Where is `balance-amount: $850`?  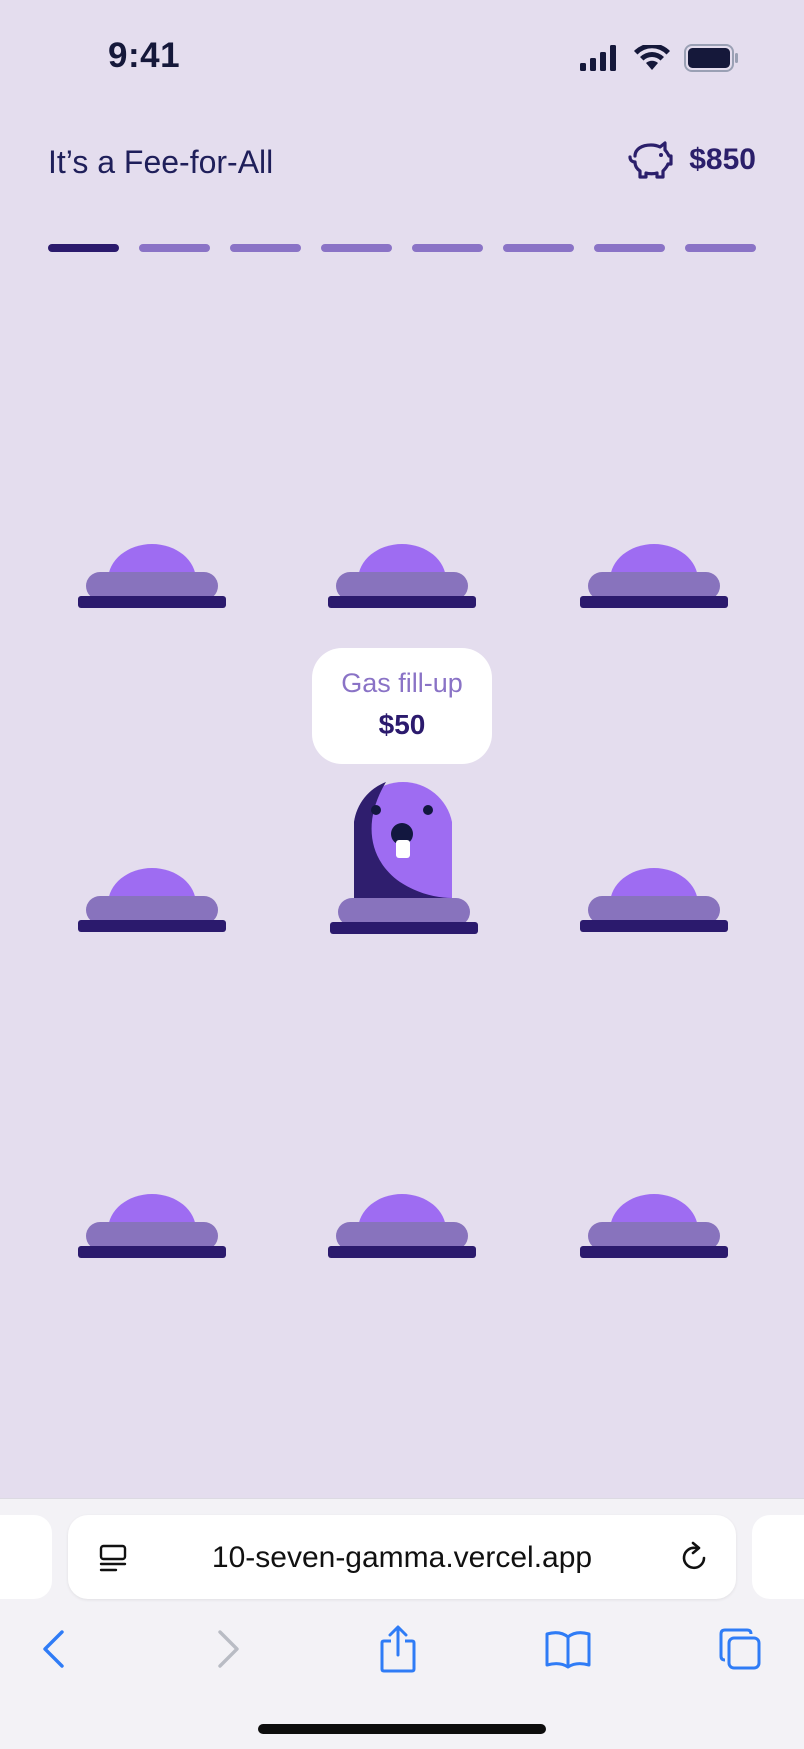
balance-amount: $850 is located at coordinates (722, 159).